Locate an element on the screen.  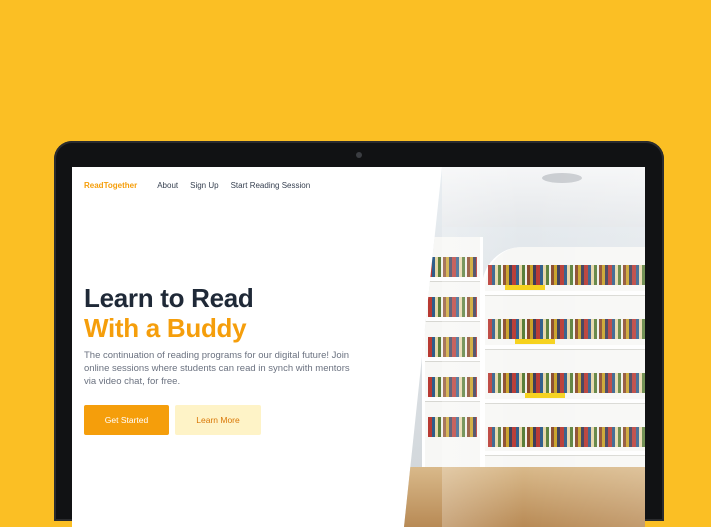
webcam-dot is located at coordinates (359, 155).